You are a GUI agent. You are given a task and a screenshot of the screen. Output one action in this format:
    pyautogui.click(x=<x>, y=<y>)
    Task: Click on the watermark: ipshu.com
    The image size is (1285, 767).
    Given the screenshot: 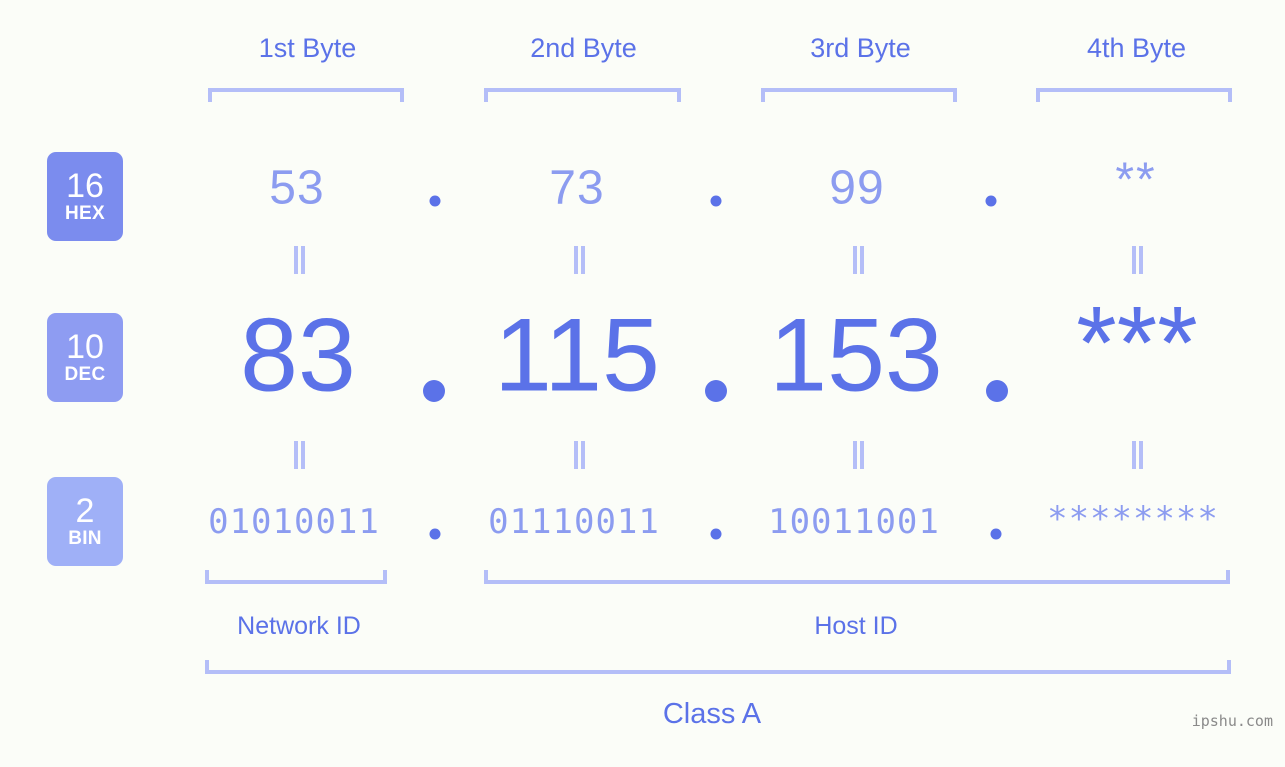 What is the action you would take?
    pyautogui.click(x=1232, y=721)
    